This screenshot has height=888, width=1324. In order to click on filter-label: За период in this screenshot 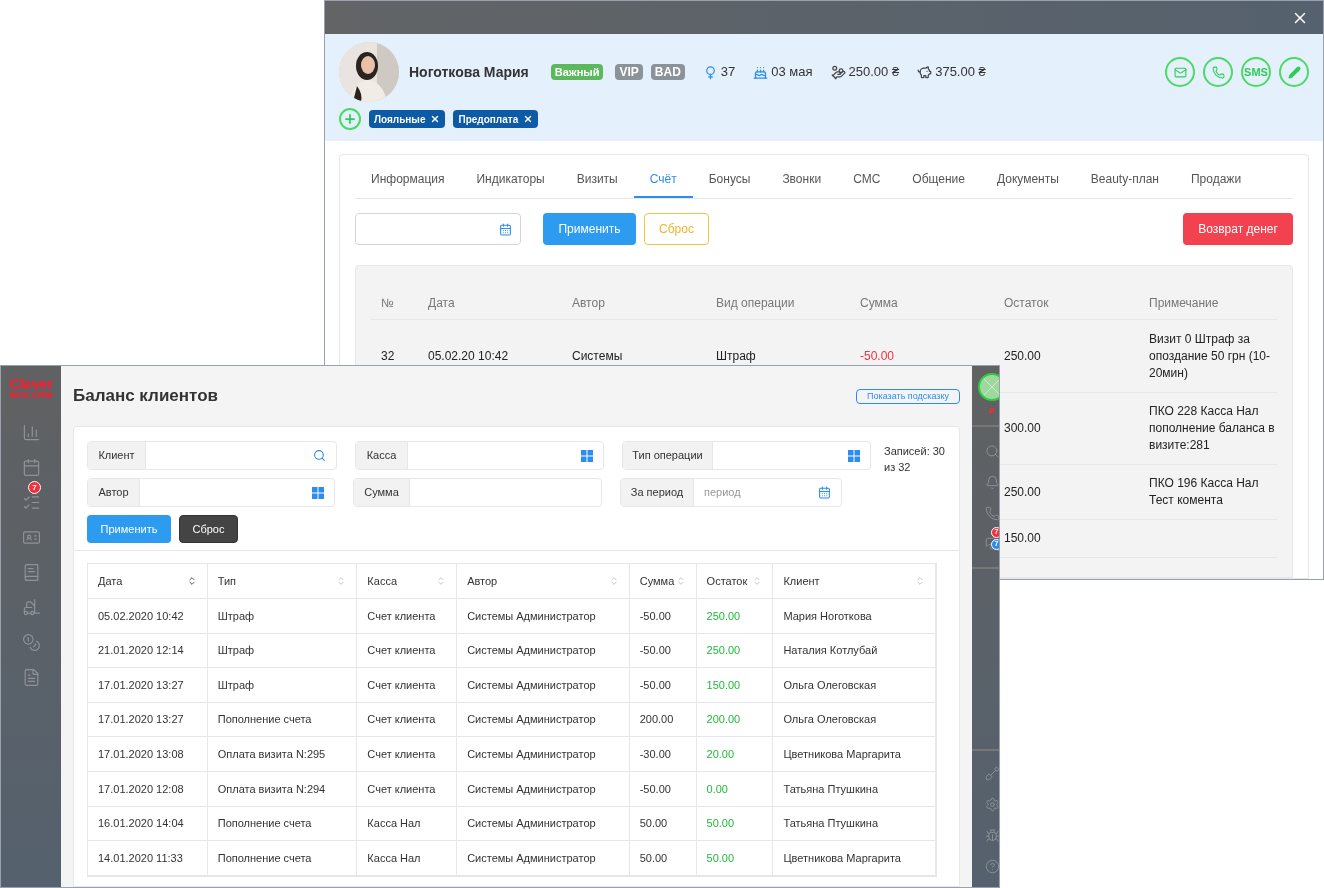, I will do `click(657, 492)`.